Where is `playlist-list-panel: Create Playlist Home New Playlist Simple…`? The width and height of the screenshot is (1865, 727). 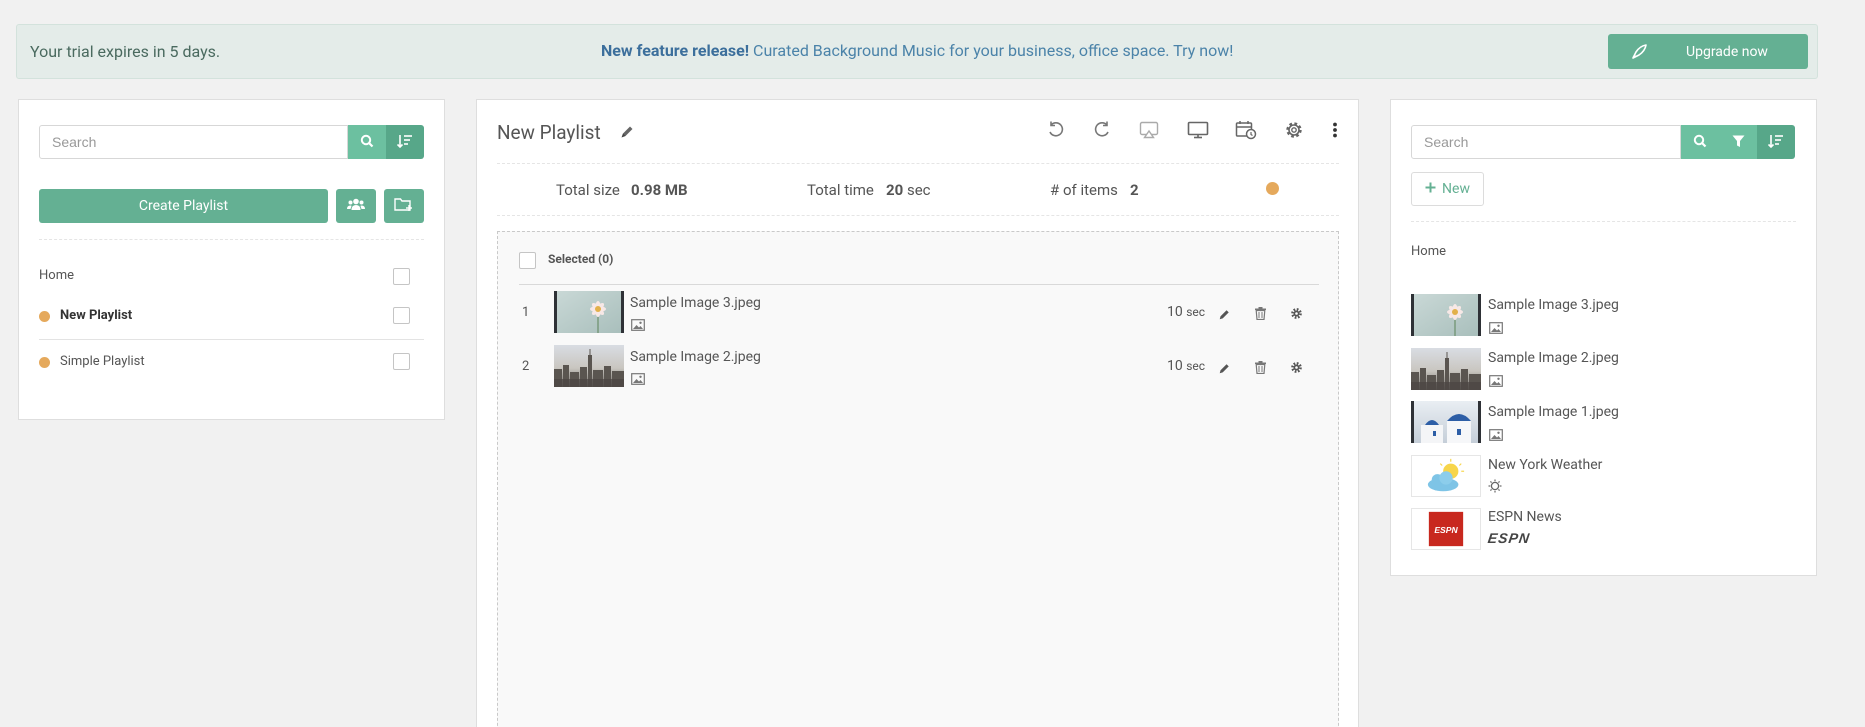
playlist-list-panel: Create Playlist Home New Playlist Simple… is located at coordinates (231, 259).